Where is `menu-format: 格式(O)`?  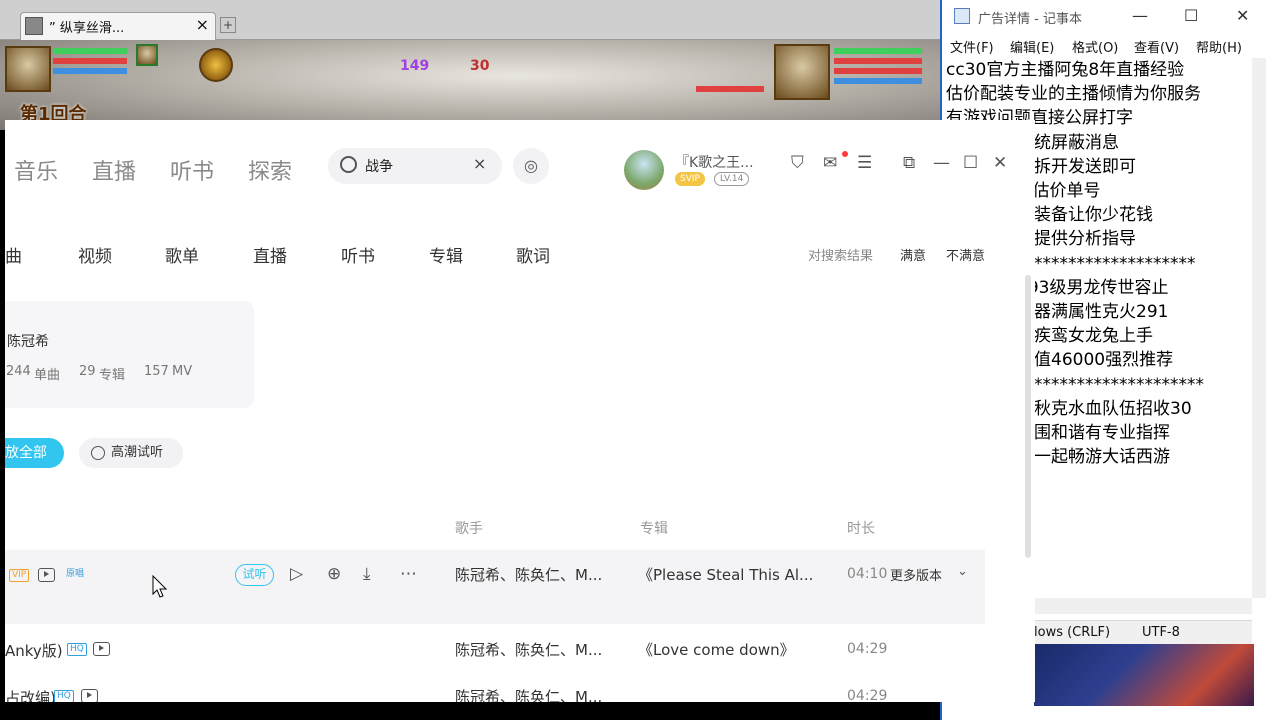
menu-format: 格式(O) is located at coordinates (1095, 46).